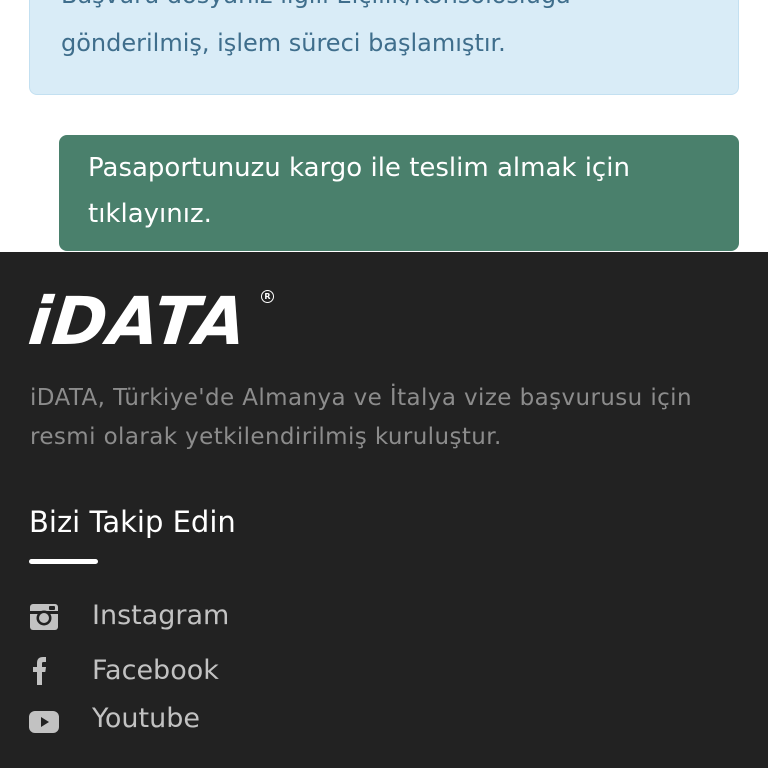 The width and height of the screenshot is (768, 768). Describe the element at coordinates (132, 522) in the screenshot. I see `follow-us-heading: Bizi Takip Edin` at that location.